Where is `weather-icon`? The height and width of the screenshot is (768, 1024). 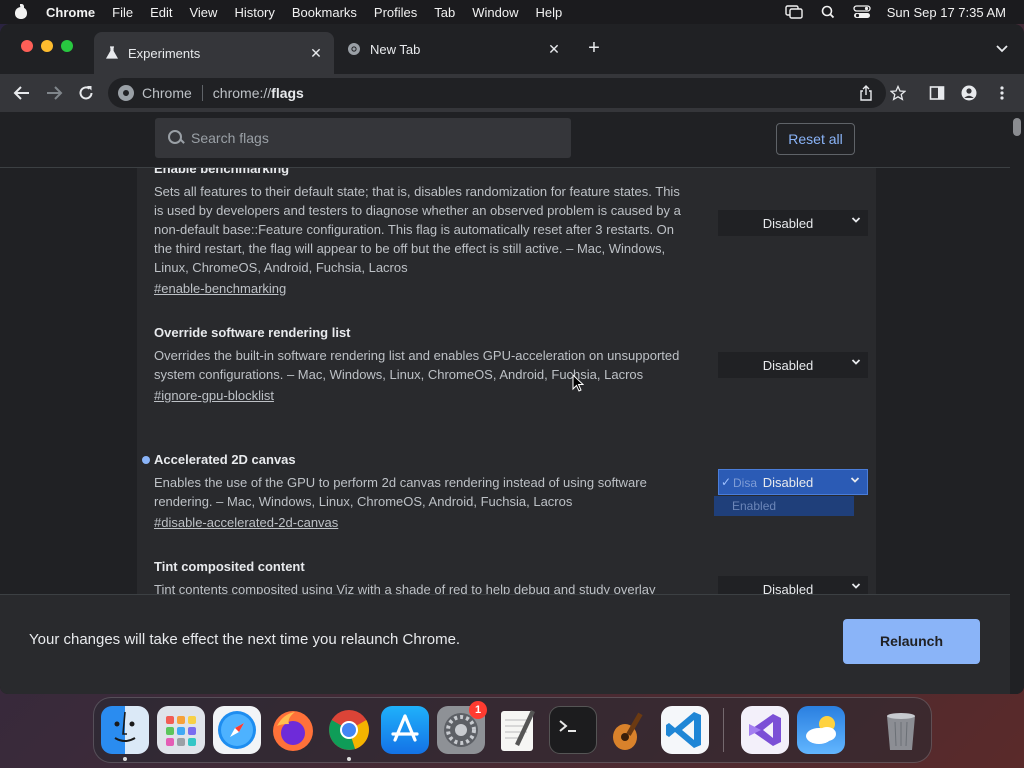
weather-icon is located at coordinates (821, 730).